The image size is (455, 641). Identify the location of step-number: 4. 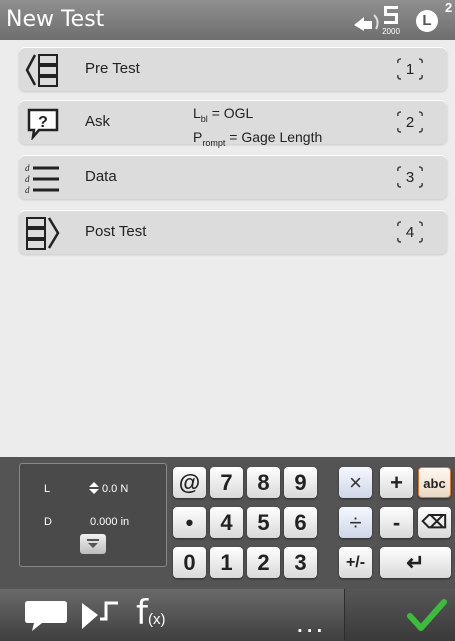
(410, 232).